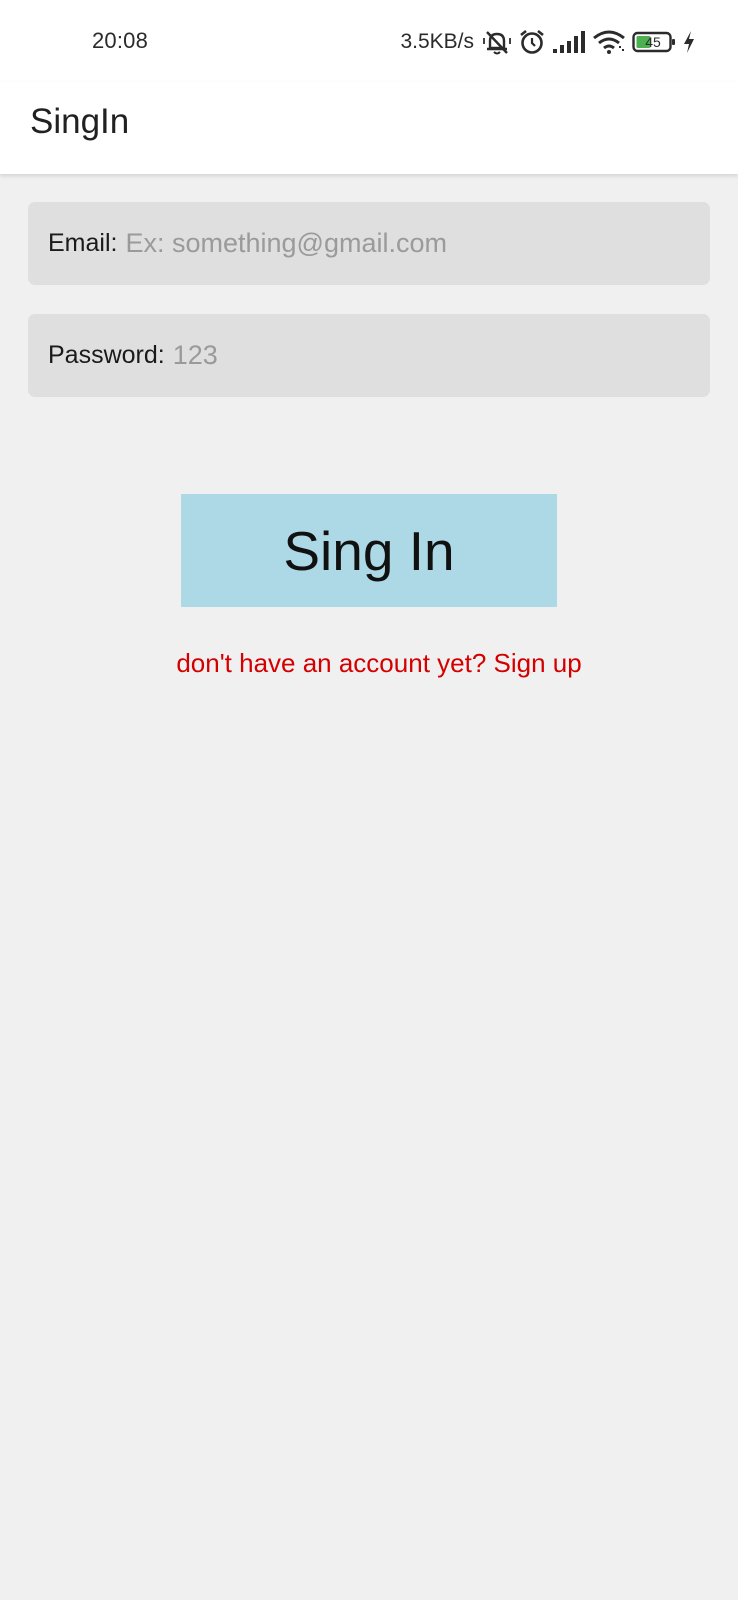 Image resolution: width=738 pixels, height=1600 pixels. Describe the element at coordinates (369, 663) in the screenshot. I see `signup-link: don't have an account yet? Sign up` at that location.